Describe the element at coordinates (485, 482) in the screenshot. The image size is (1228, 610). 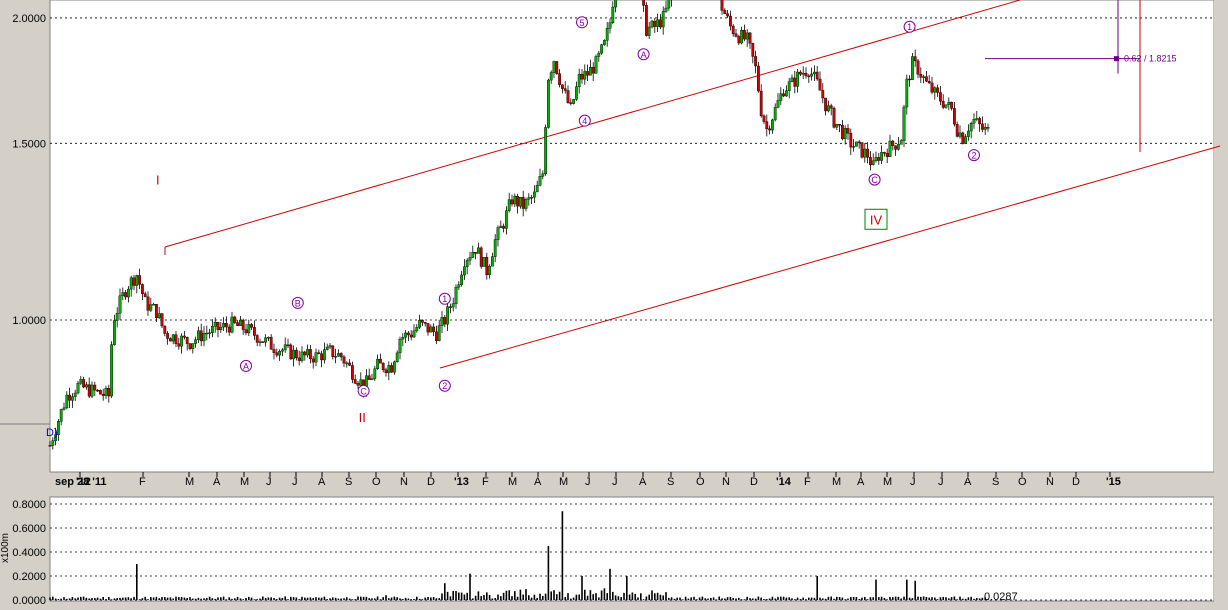
I see `time-tick-label: F` at that location.